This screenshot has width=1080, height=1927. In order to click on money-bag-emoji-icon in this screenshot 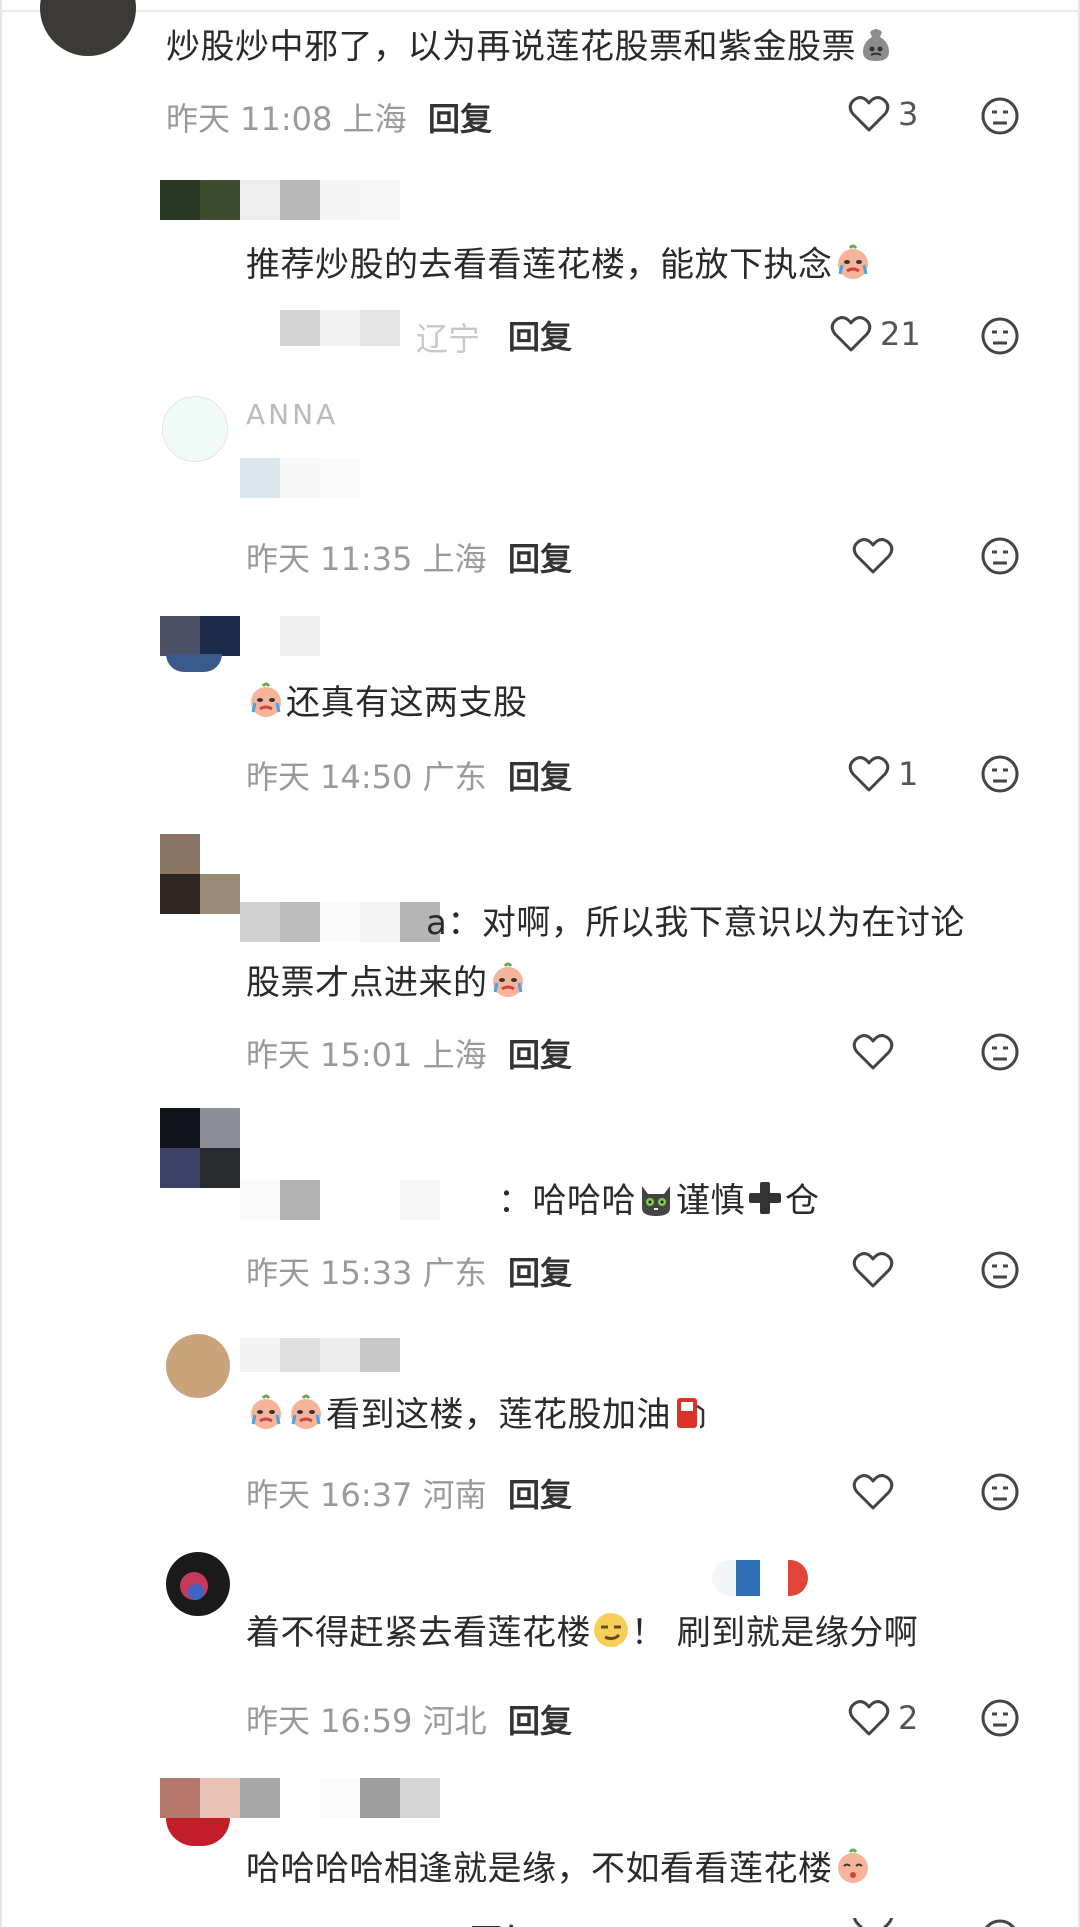, I will do `click(876, 44)`.